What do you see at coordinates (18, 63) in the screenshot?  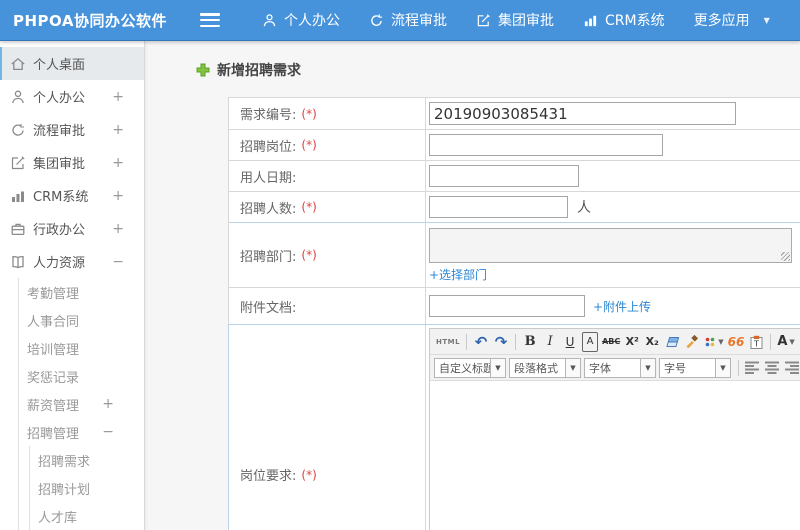 I see `home-icon` at bounding box center [18, 63].